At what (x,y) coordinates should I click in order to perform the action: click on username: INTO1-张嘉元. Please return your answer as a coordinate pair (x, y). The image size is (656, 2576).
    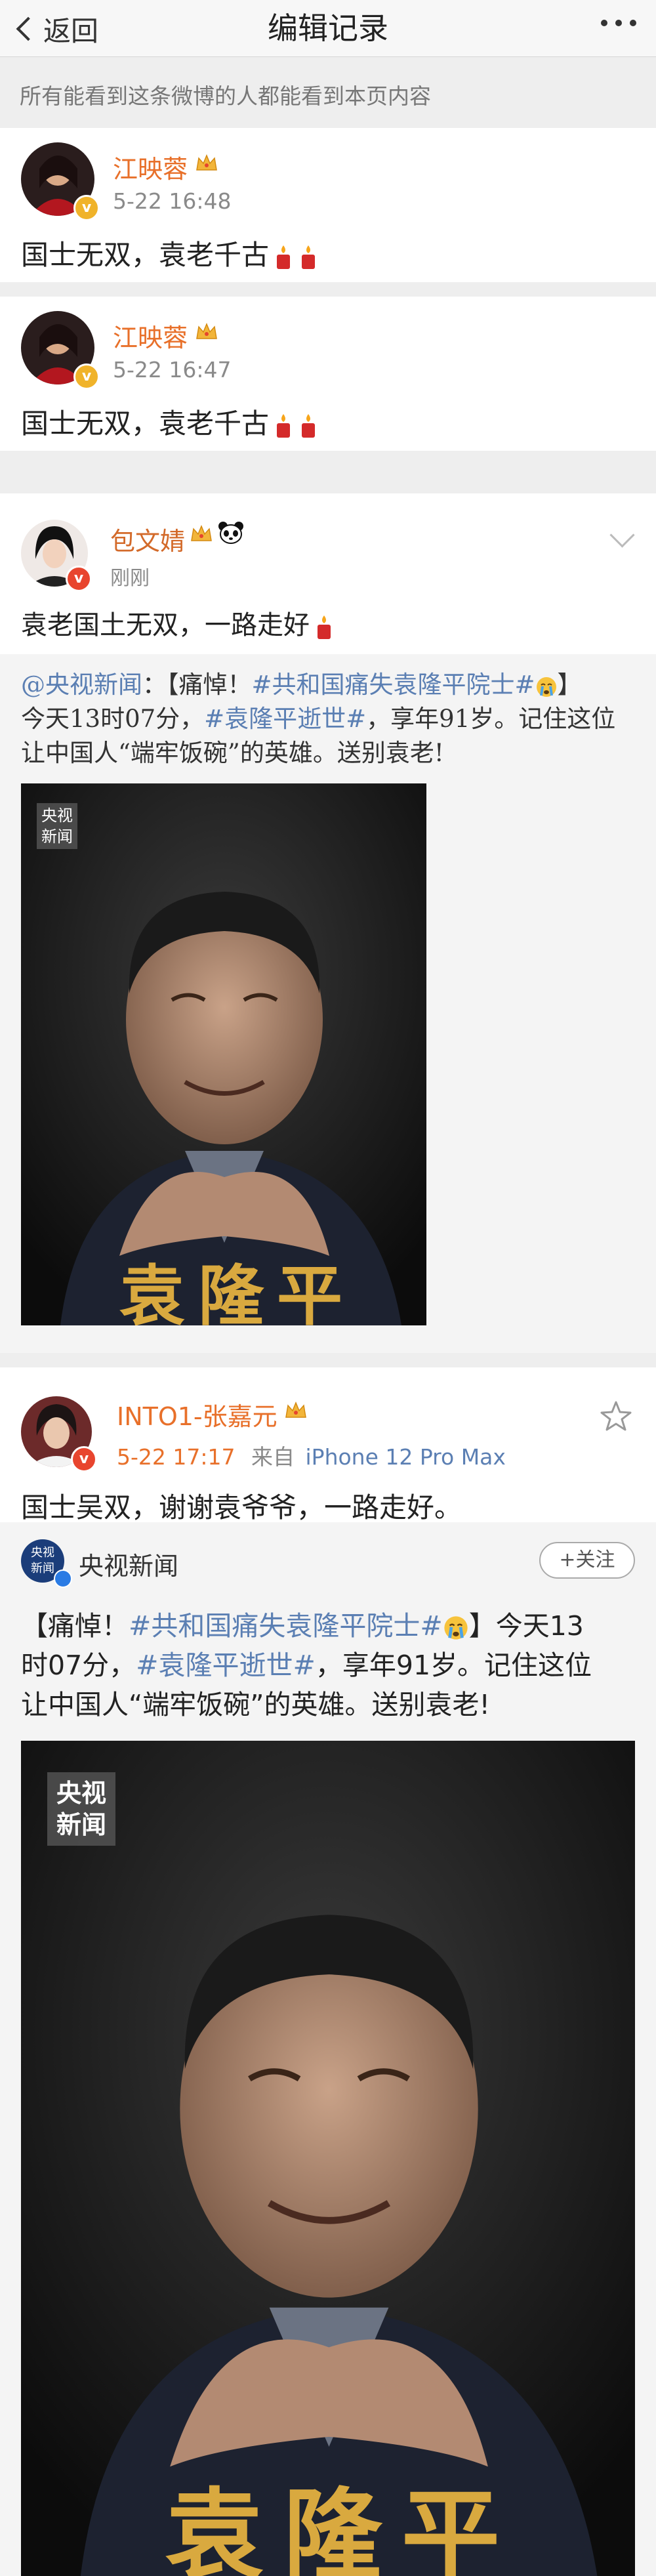
    Looking at the image, I should click on (197, 1414).